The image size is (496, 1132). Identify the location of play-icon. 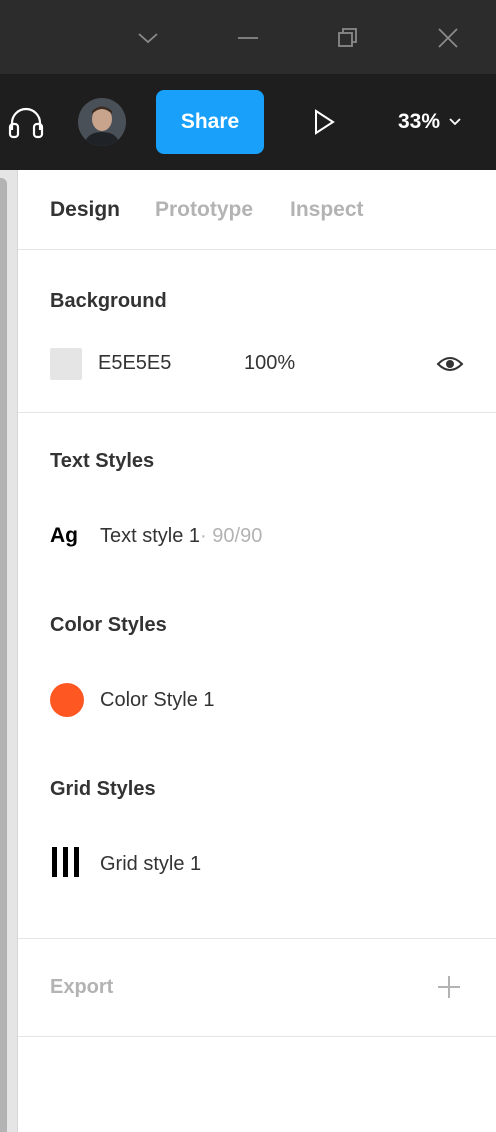
(324, 122).